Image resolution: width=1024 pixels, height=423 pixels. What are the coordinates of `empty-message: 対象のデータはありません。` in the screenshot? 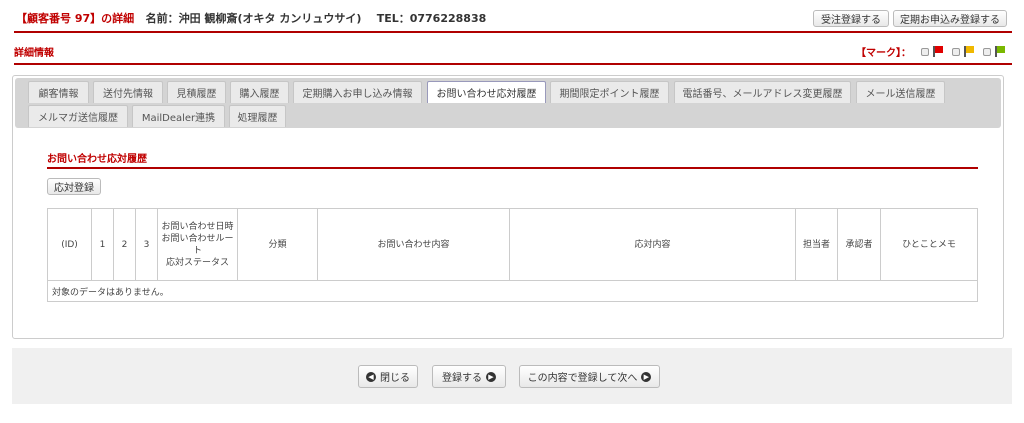 It's located at (512, 291).